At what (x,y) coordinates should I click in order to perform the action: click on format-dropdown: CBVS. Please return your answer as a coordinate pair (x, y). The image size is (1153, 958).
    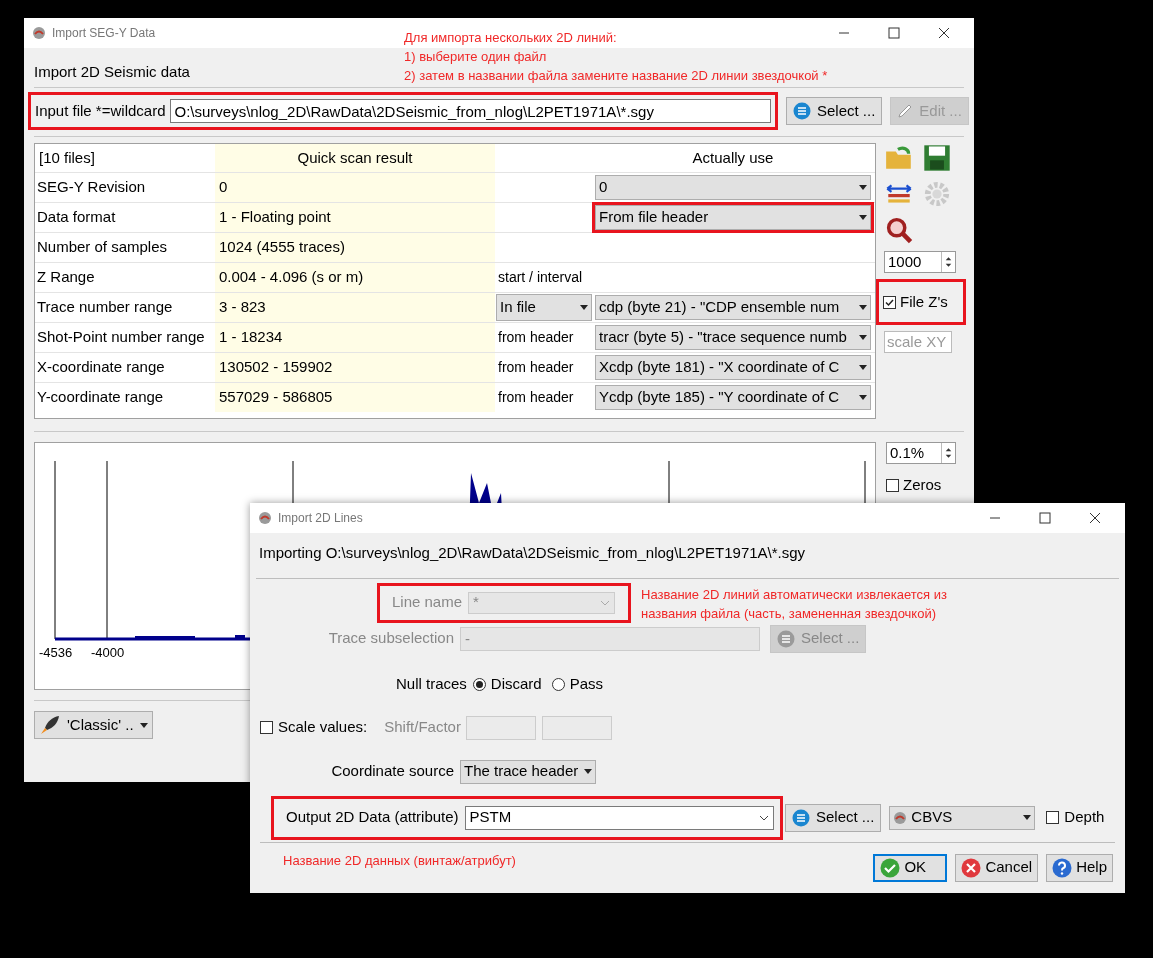
    Looking at the image, I should click on (962, 817).